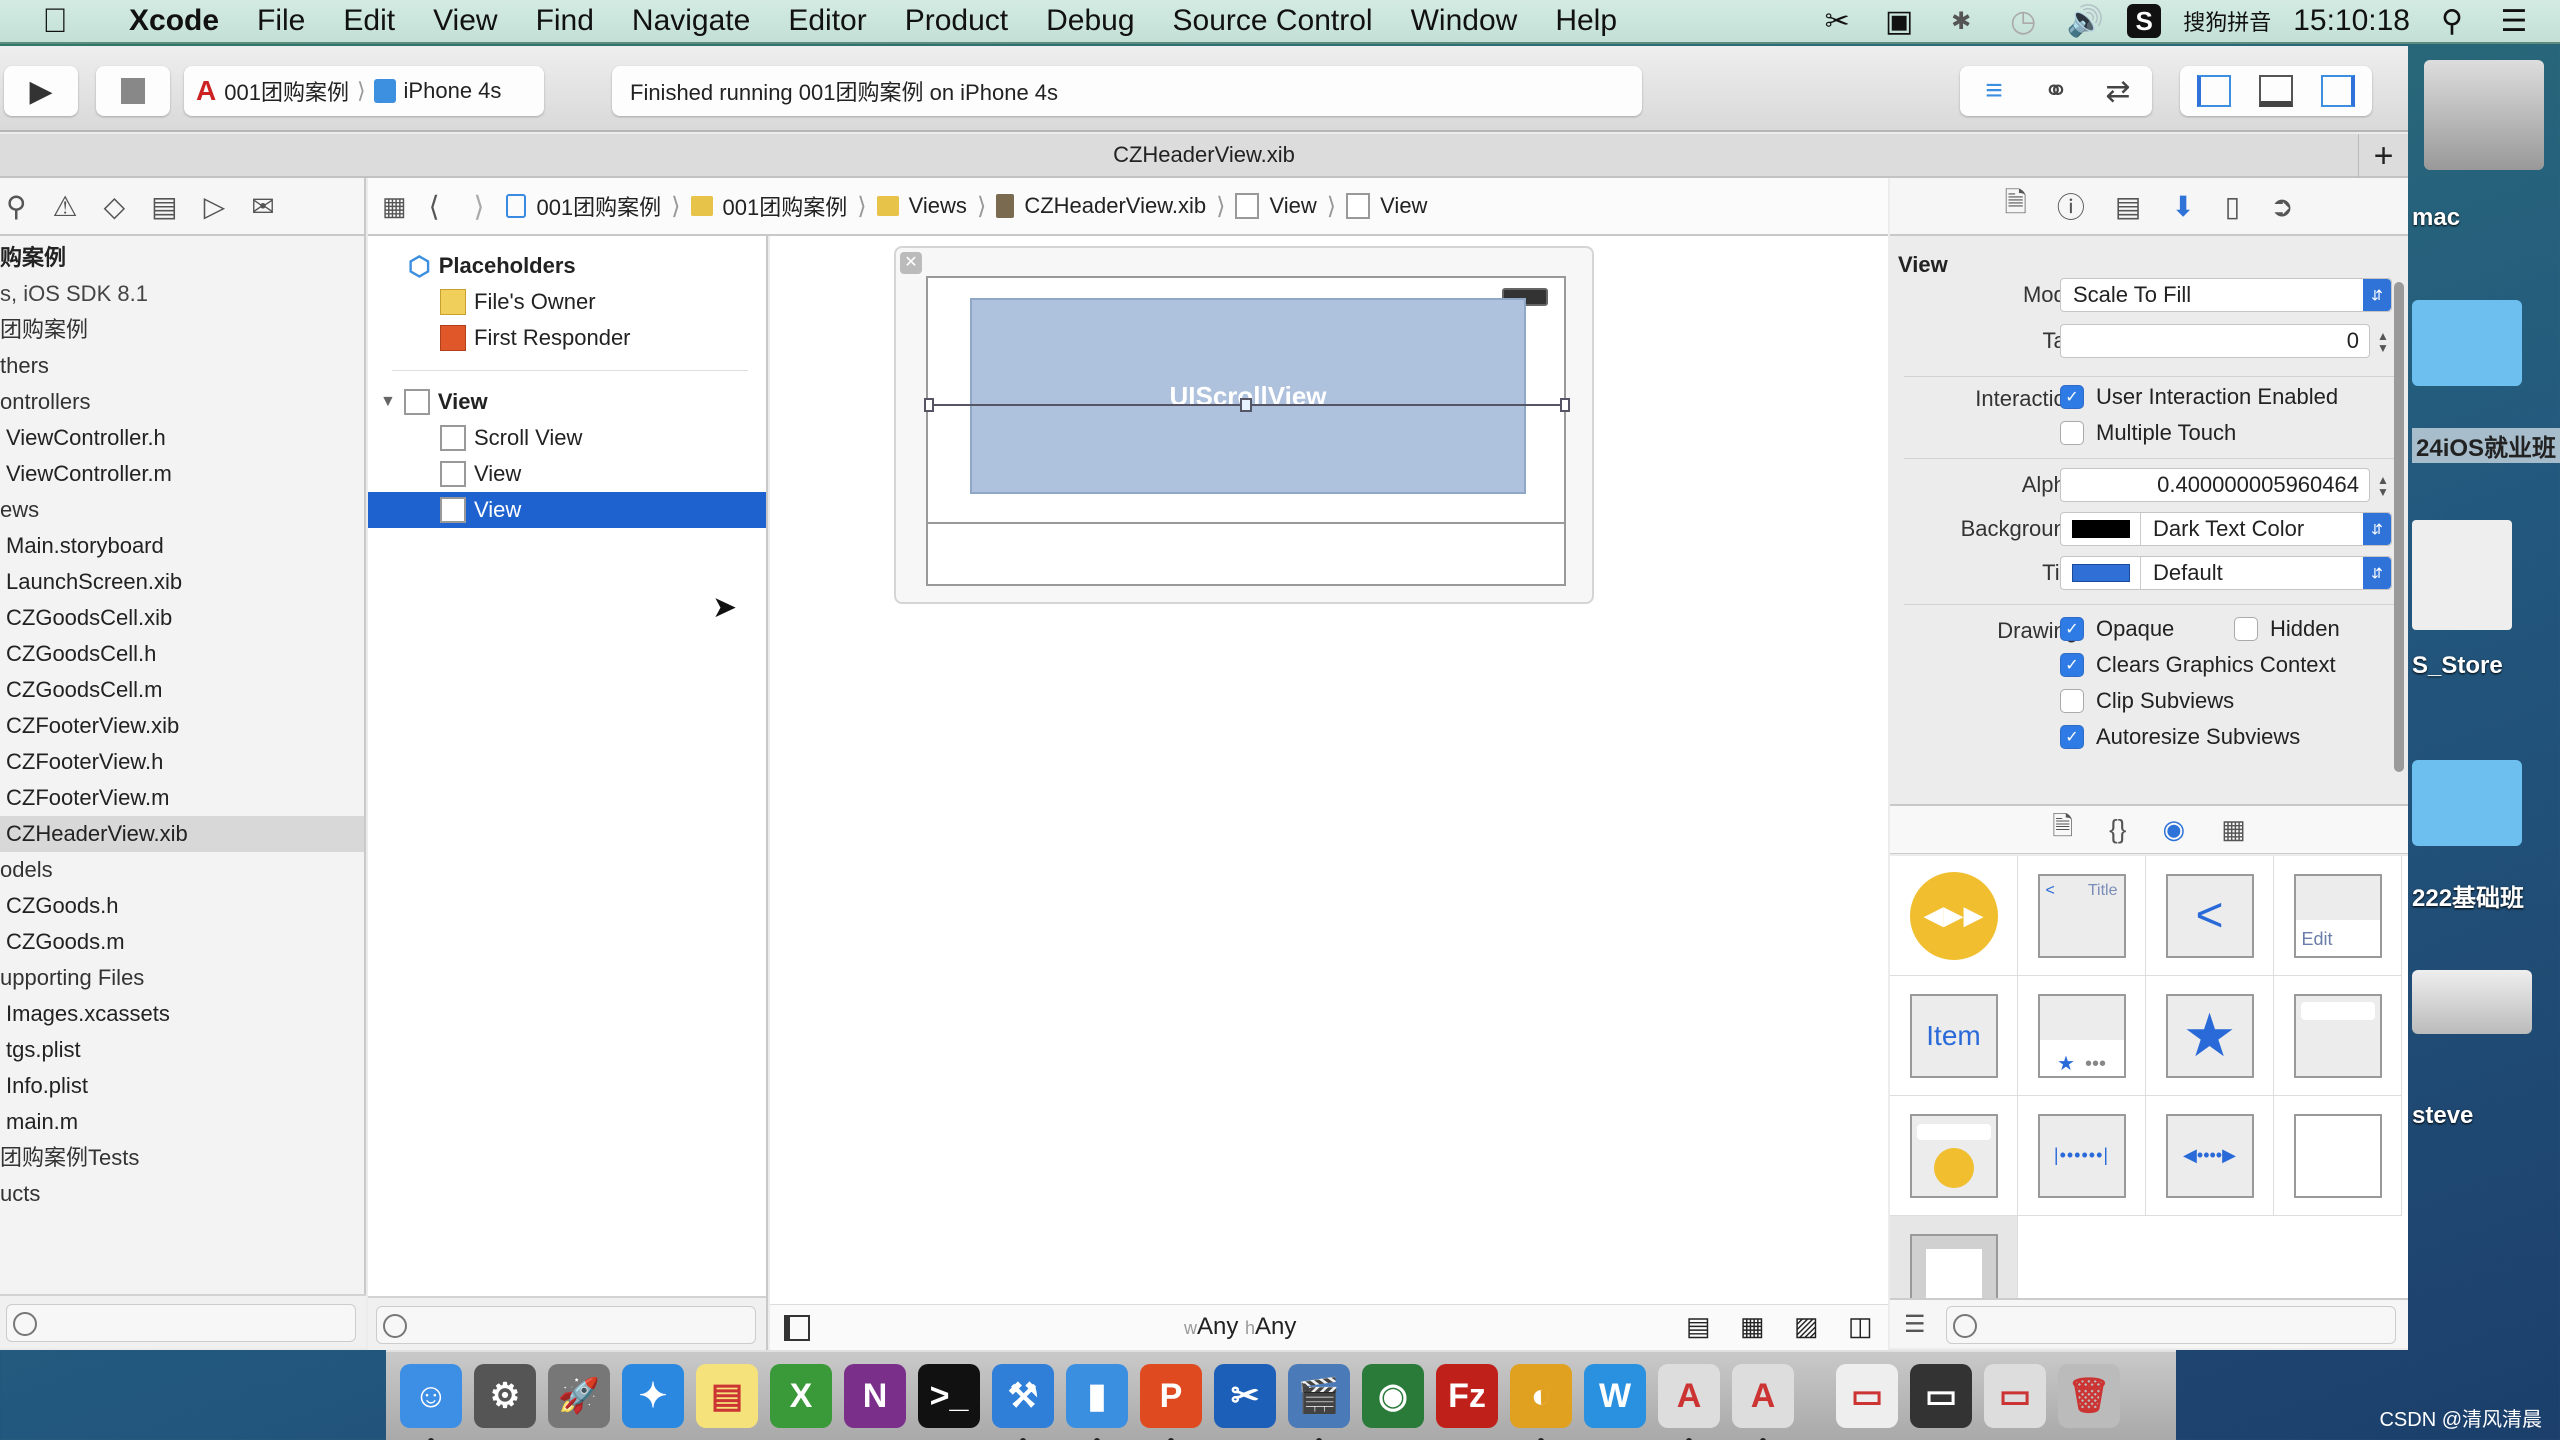 The height and width of the screenshot is (1440, 2560). Describe the element at coordinates (1860, 1326) in the screenshot. I see `resizing-behavior-icon: ◫` at that location.